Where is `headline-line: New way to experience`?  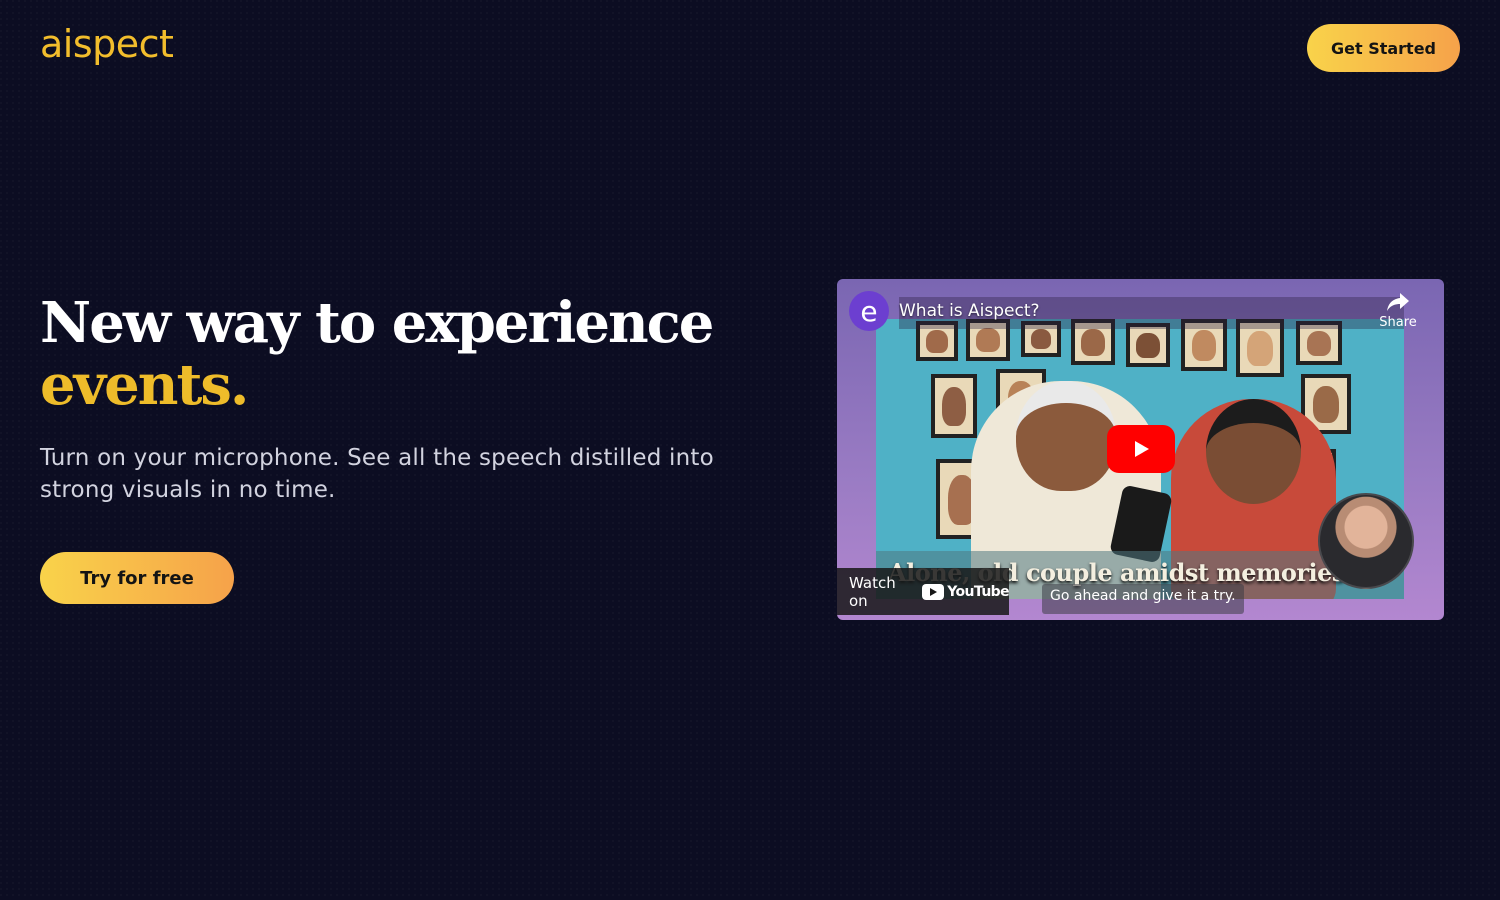
headline-line: New way to experience is located at coordinates (377, 323).